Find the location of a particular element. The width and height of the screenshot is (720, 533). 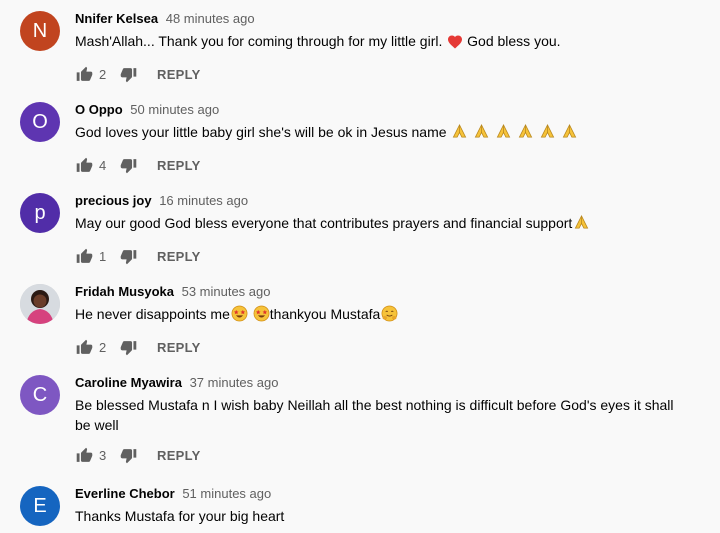

comment-timestamp: 48 minutes ago is located at coordinates (210, 18).